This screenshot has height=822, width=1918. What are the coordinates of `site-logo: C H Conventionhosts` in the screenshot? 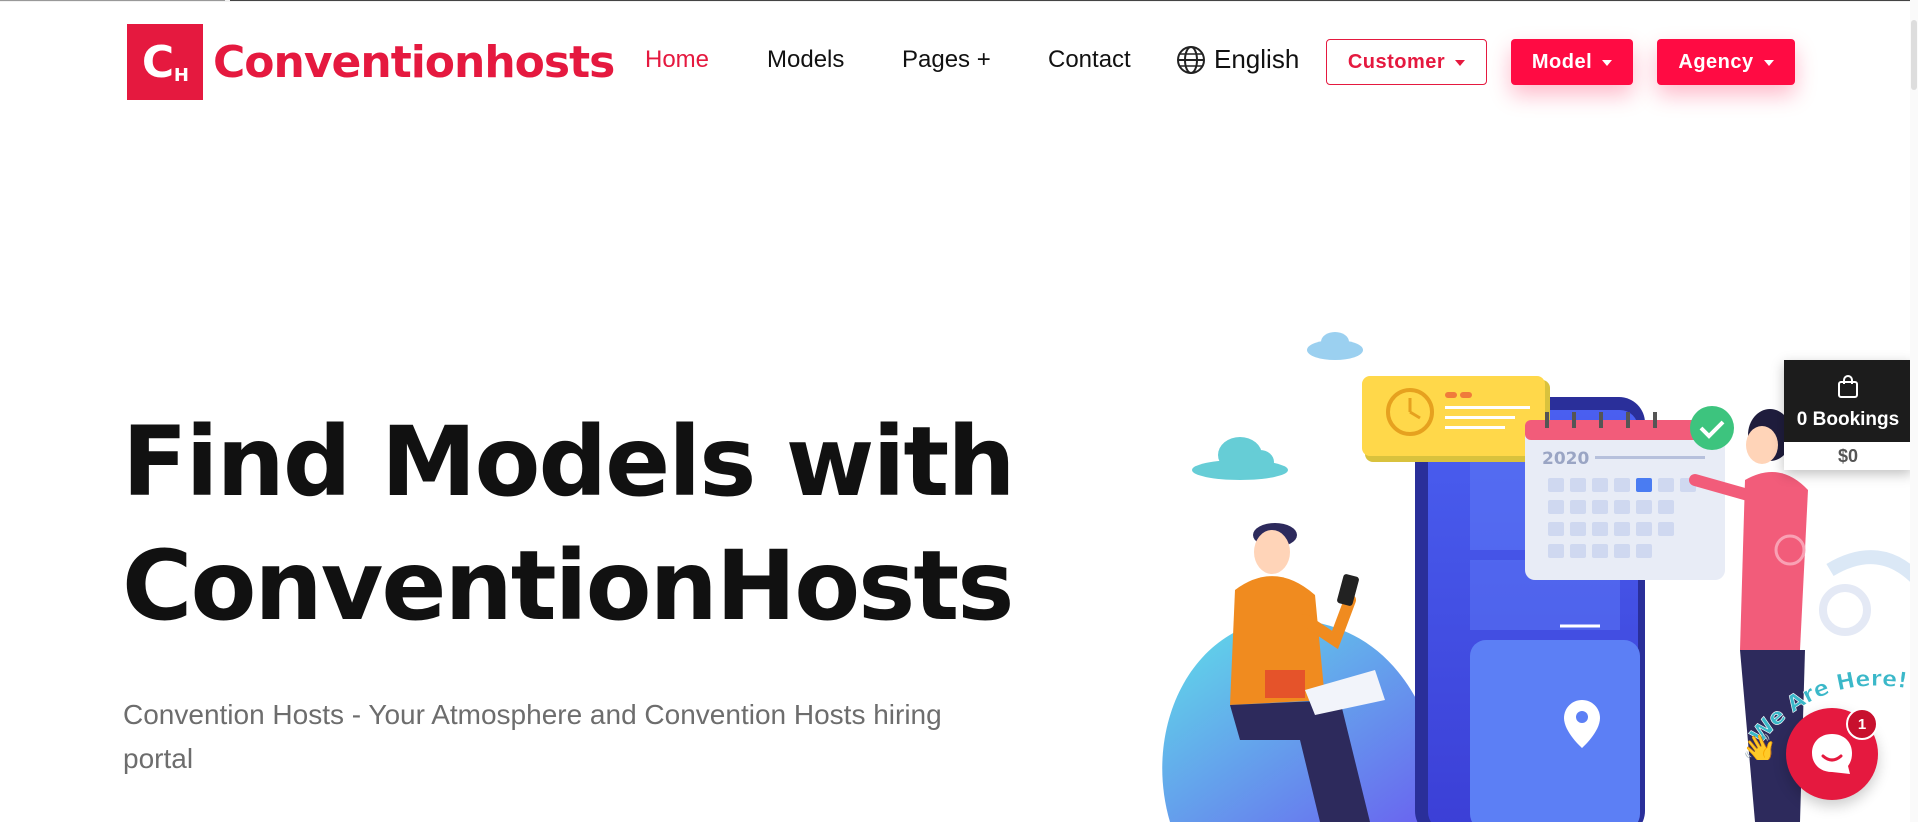 It's located at (371, 62).